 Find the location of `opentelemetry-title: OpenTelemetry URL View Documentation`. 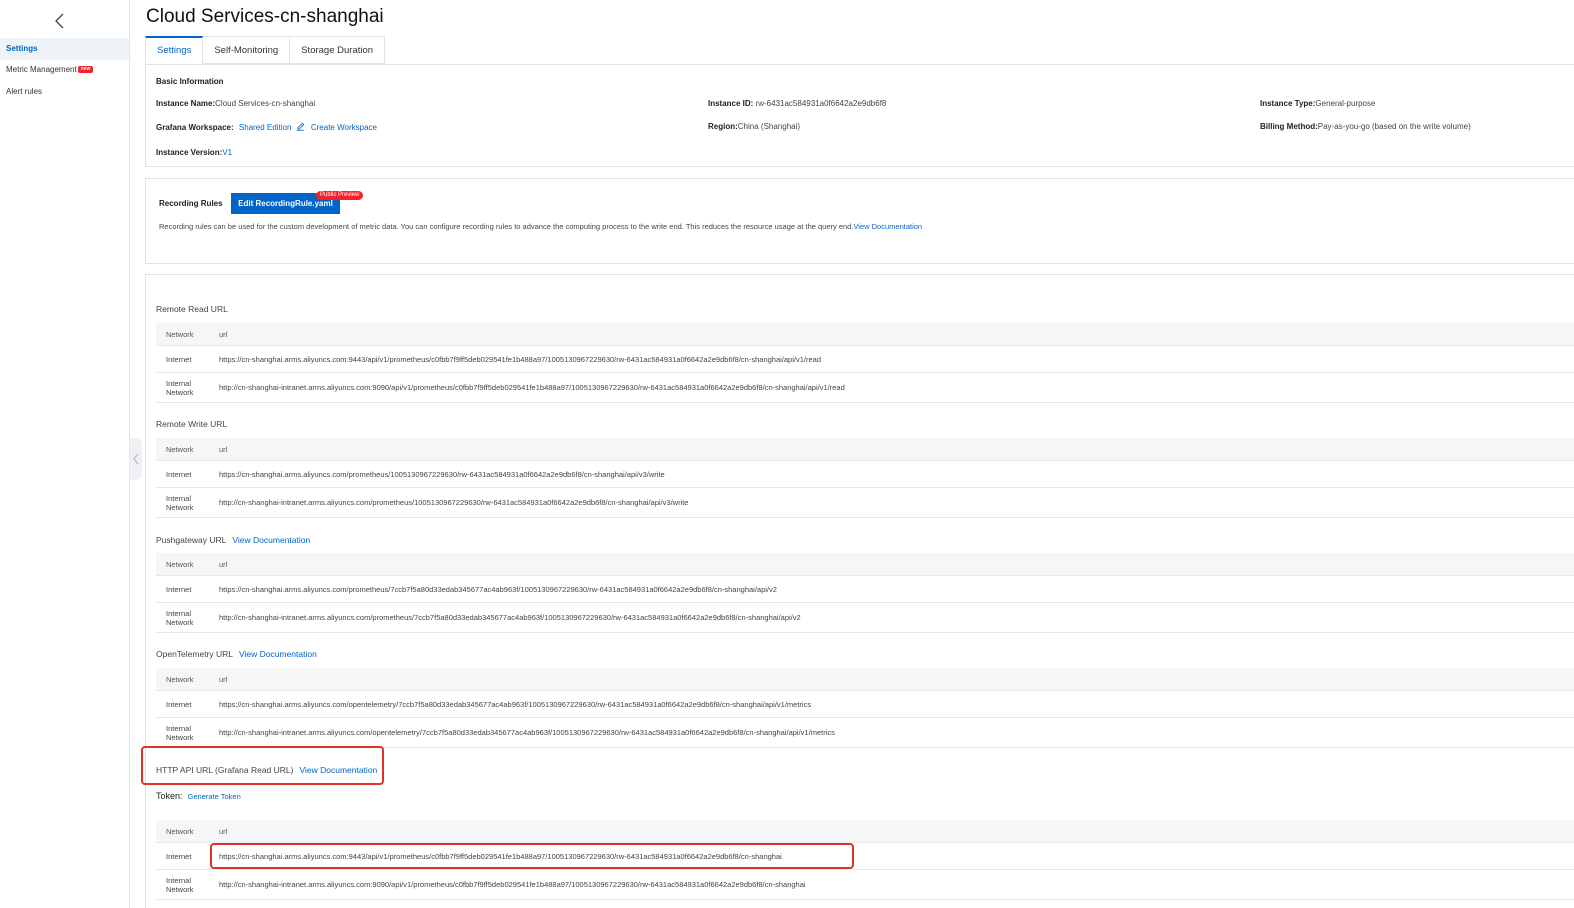

opentelemetry-title: OpenTelemetry URL View Documentation is located at coordinates (236, 654).